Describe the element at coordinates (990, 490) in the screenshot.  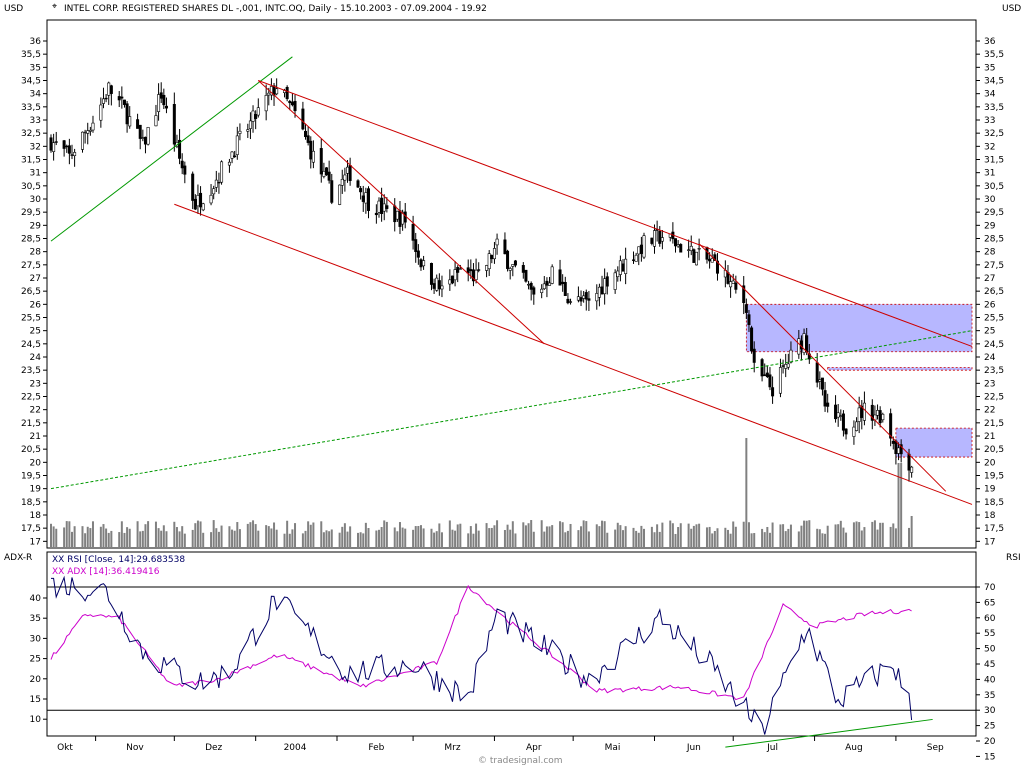
I see `price-tick-label-right: 19` at that location.